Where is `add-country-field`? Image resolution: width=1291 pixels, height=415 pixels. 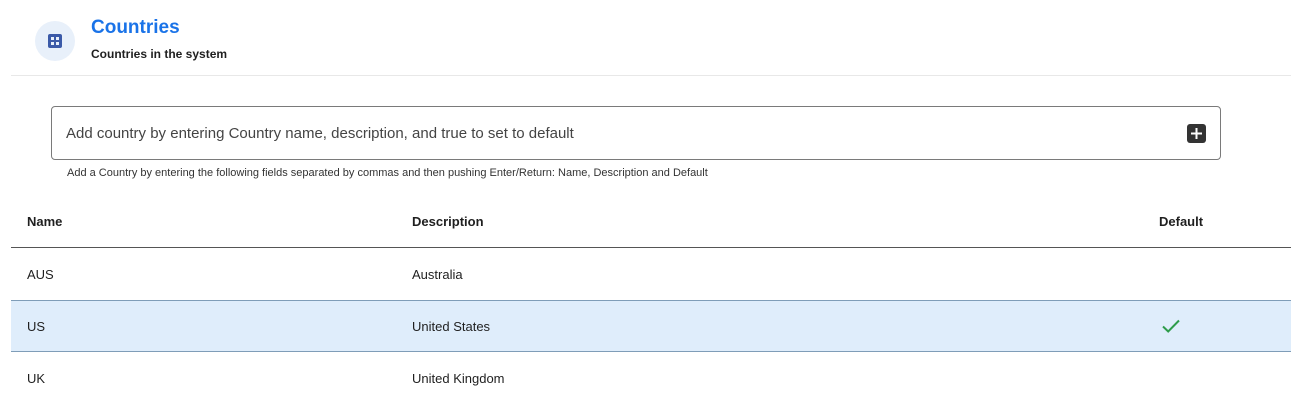
add-country-field is located at coordinates (636, 133).